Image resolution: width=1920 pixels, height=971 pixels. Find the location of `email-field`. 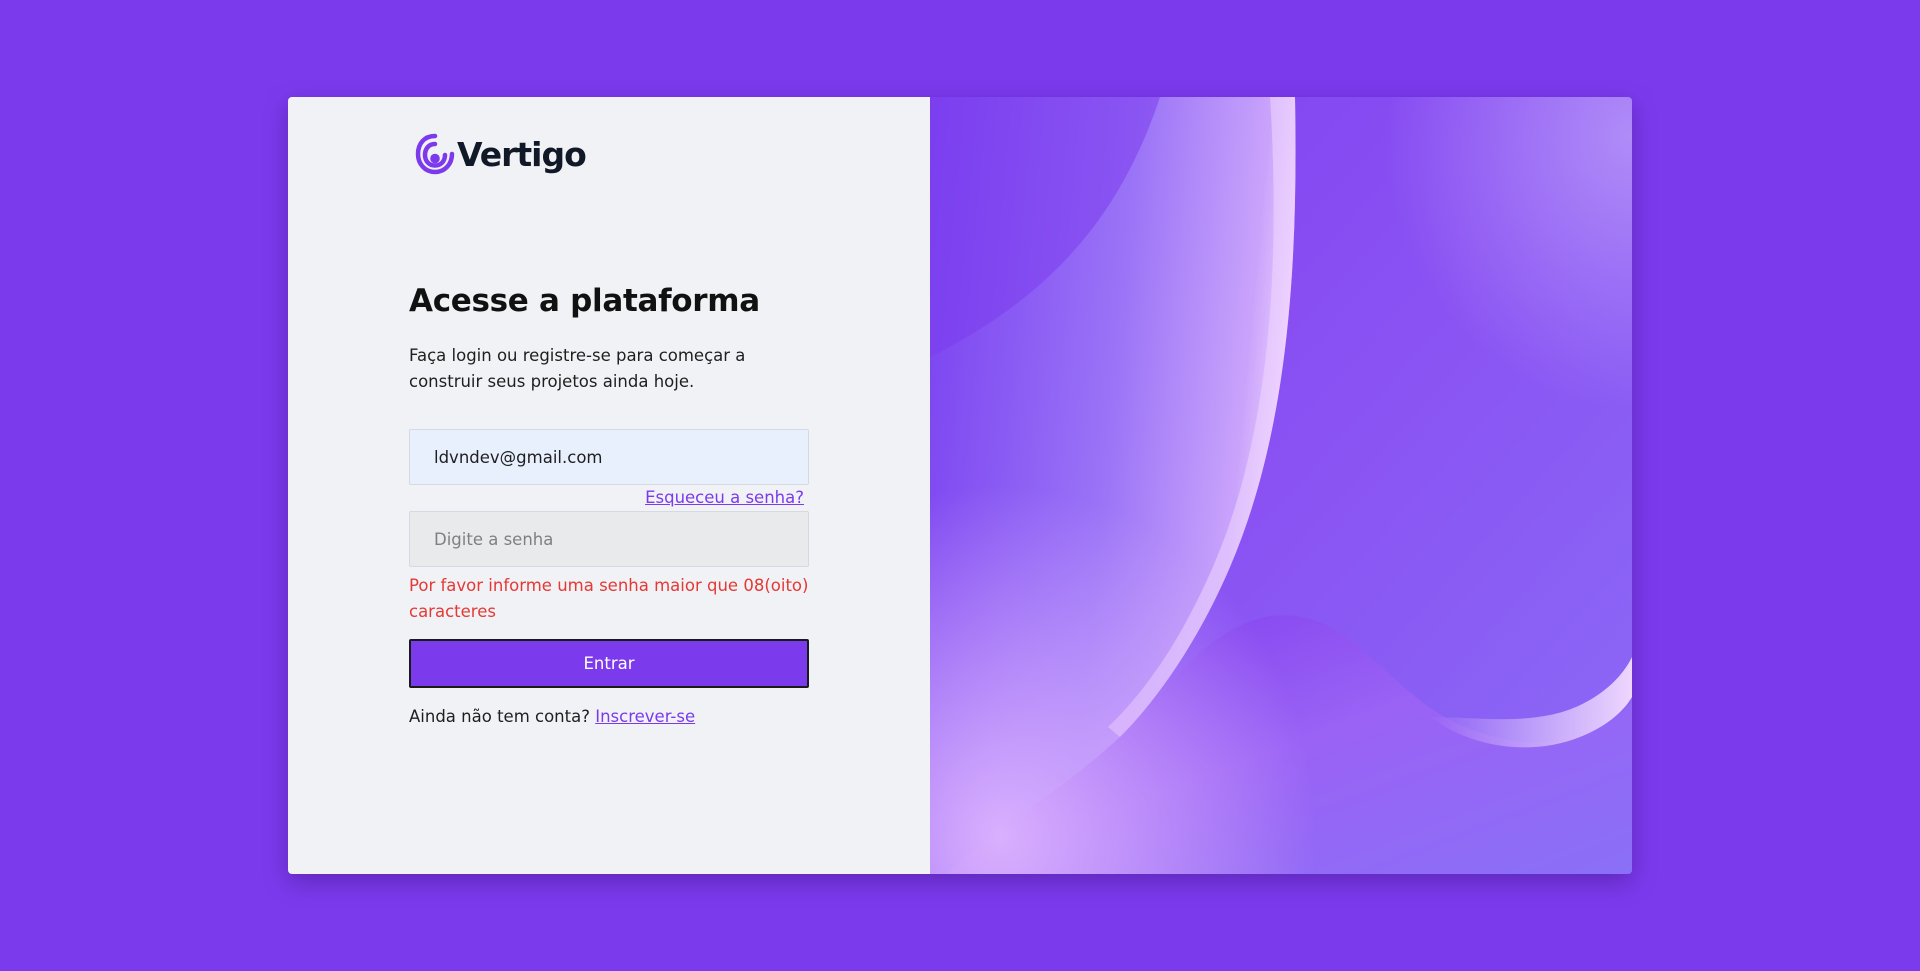

email-field is located at coordinates (609, 457).